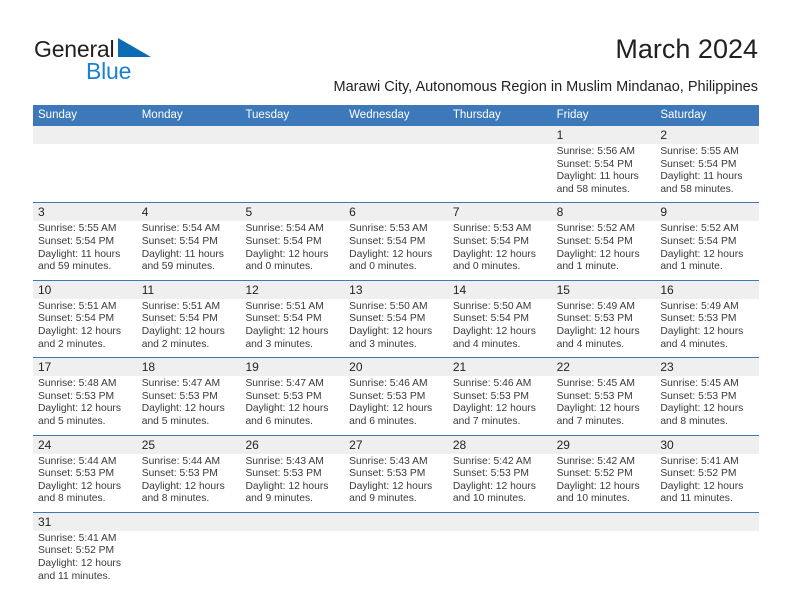 The height and width of the screenshot is (612, 792). What do you see at coordinates (500, 212) in the screenshot?
I see `day-number: 7` at bounding box center [500, 212].